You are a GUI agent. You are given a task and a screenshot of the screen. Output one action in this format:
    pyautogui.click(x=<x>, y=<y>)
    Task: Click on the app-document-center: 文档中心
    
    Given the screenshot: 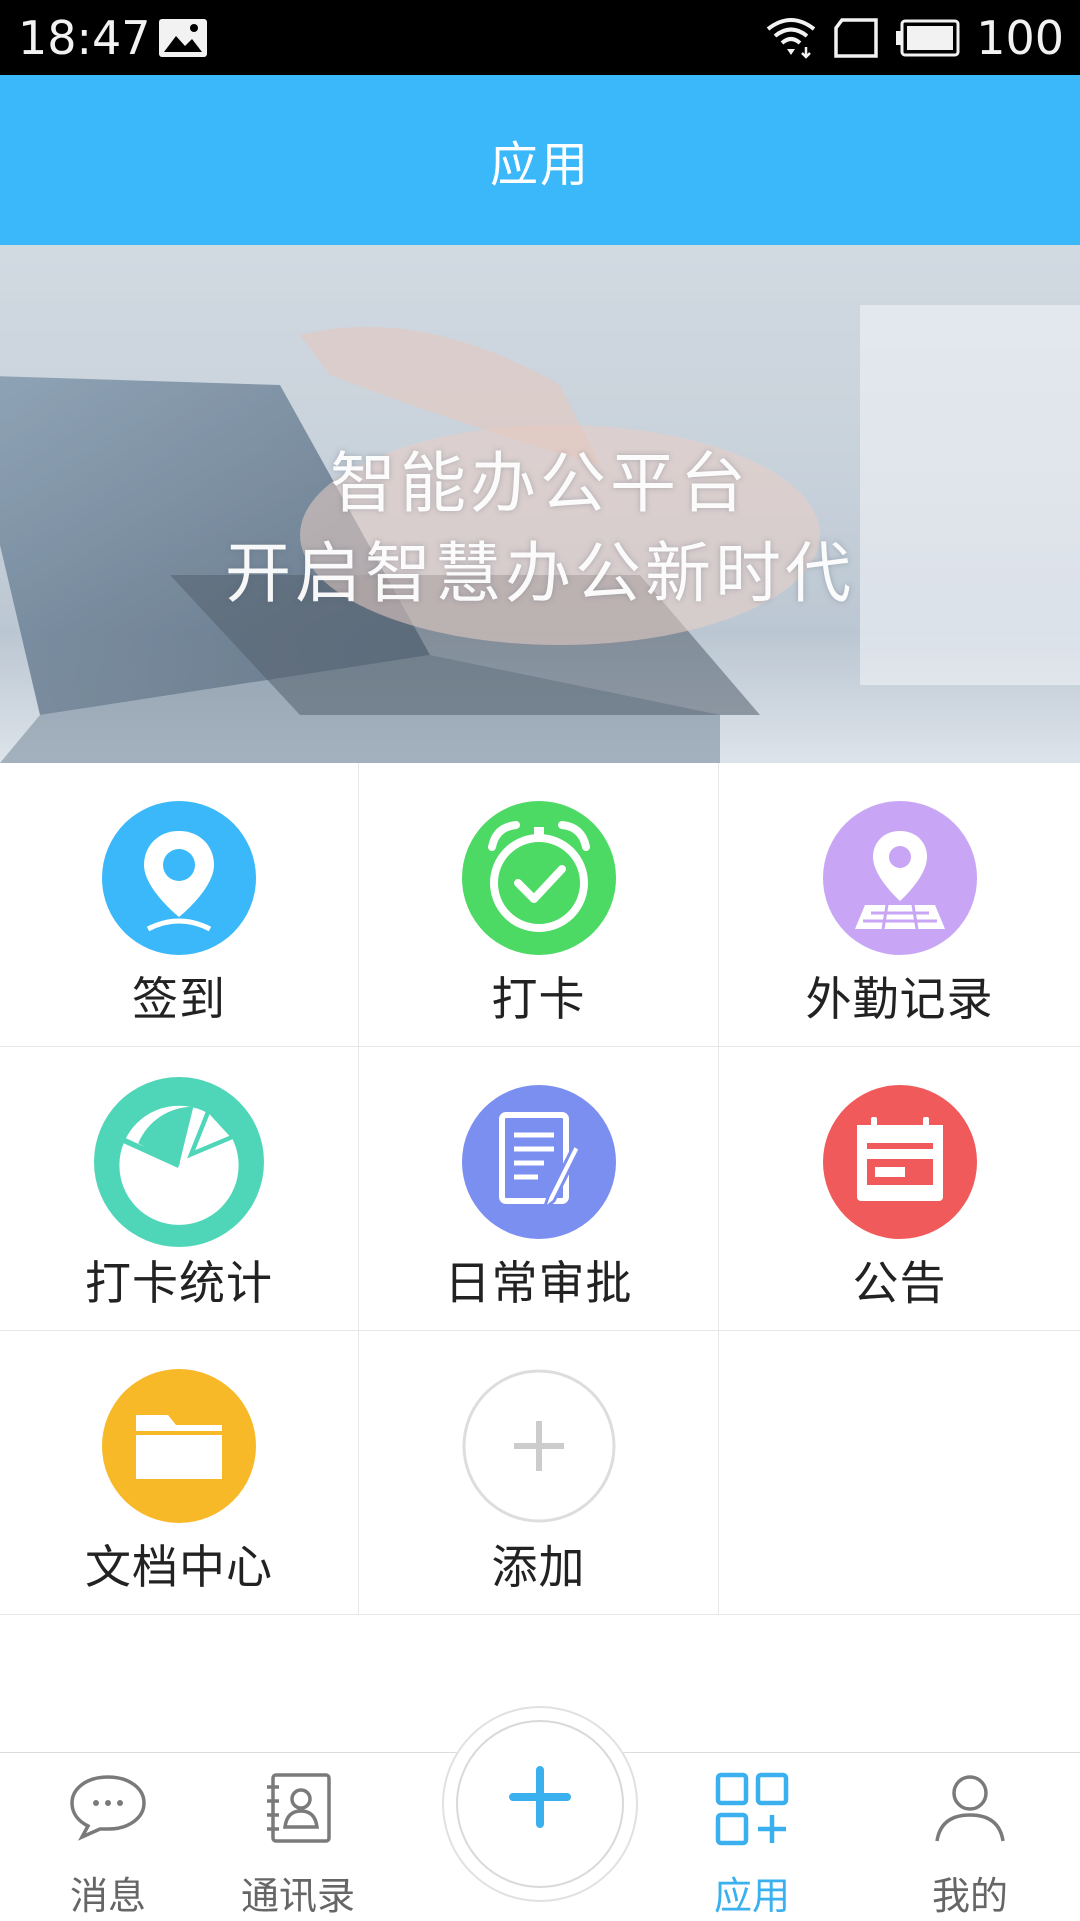 What is the action you would take?
    pyautogui.click(x=179, y=1473)
    